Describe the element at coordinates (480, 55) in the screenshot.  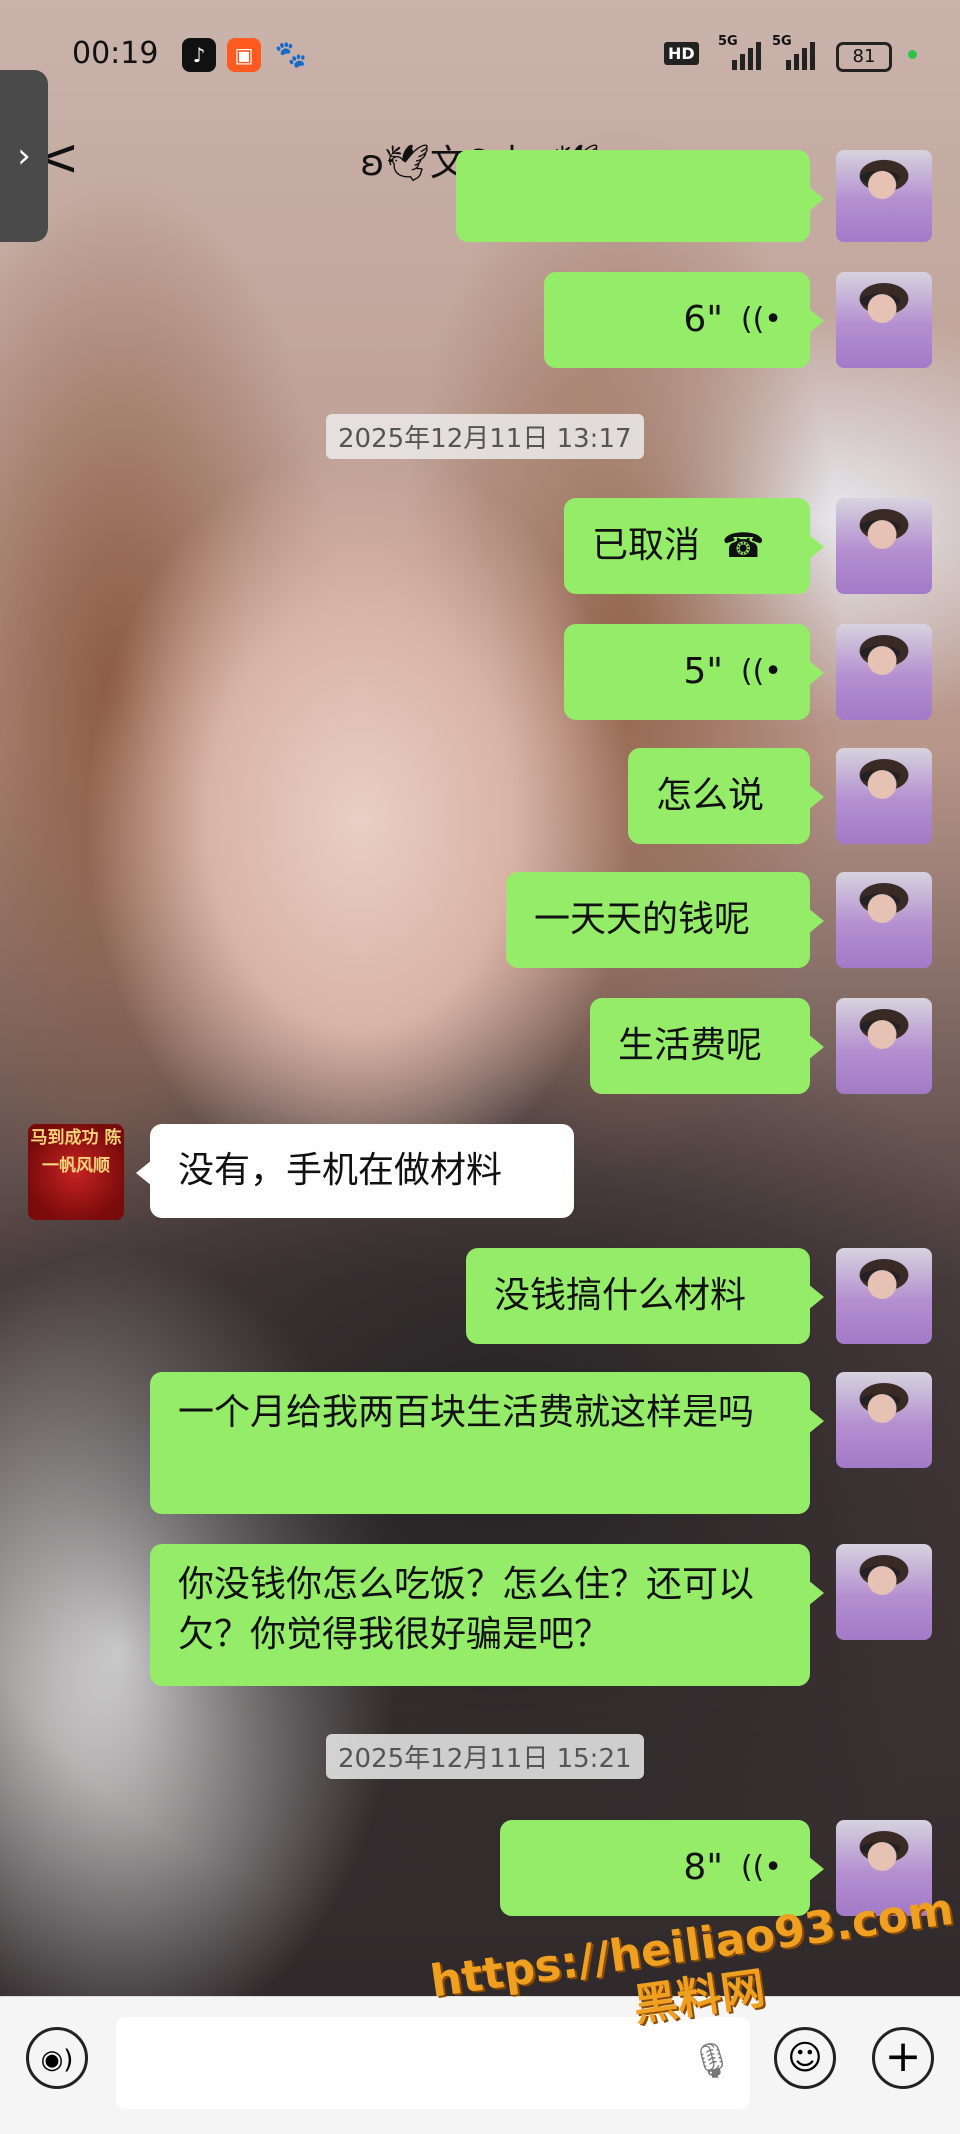
I see `status-bar: 00:19 ♪ ▣ 🐾 HD 5G 5G 81` at that location.